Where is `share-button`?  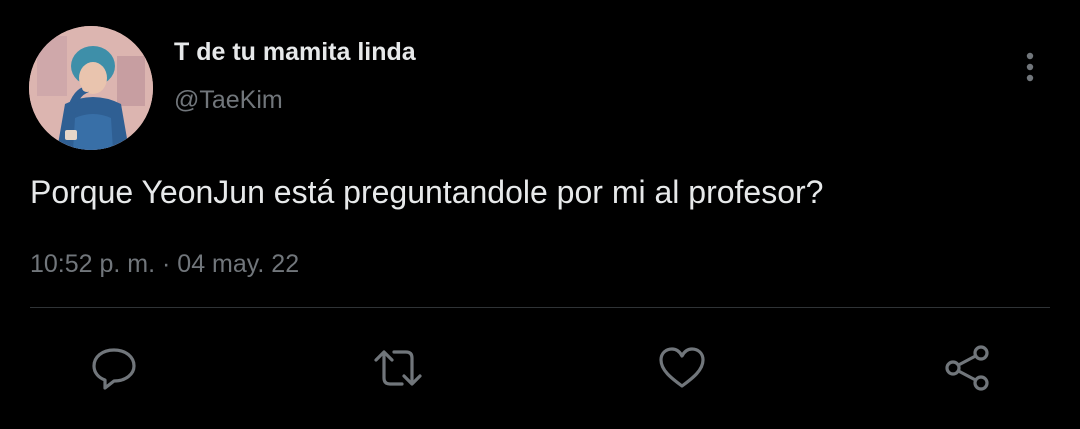 share-button is located at coordinates (967, 368).